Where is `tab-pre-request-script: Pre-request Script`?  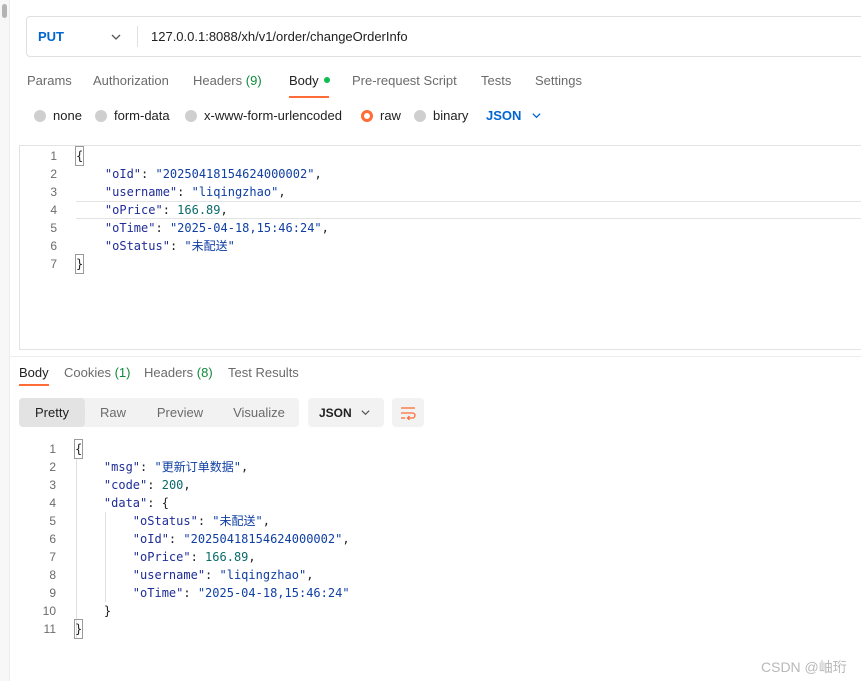
tab-pre-request-script: Pre-request Script is located at coordinates (404, 80).